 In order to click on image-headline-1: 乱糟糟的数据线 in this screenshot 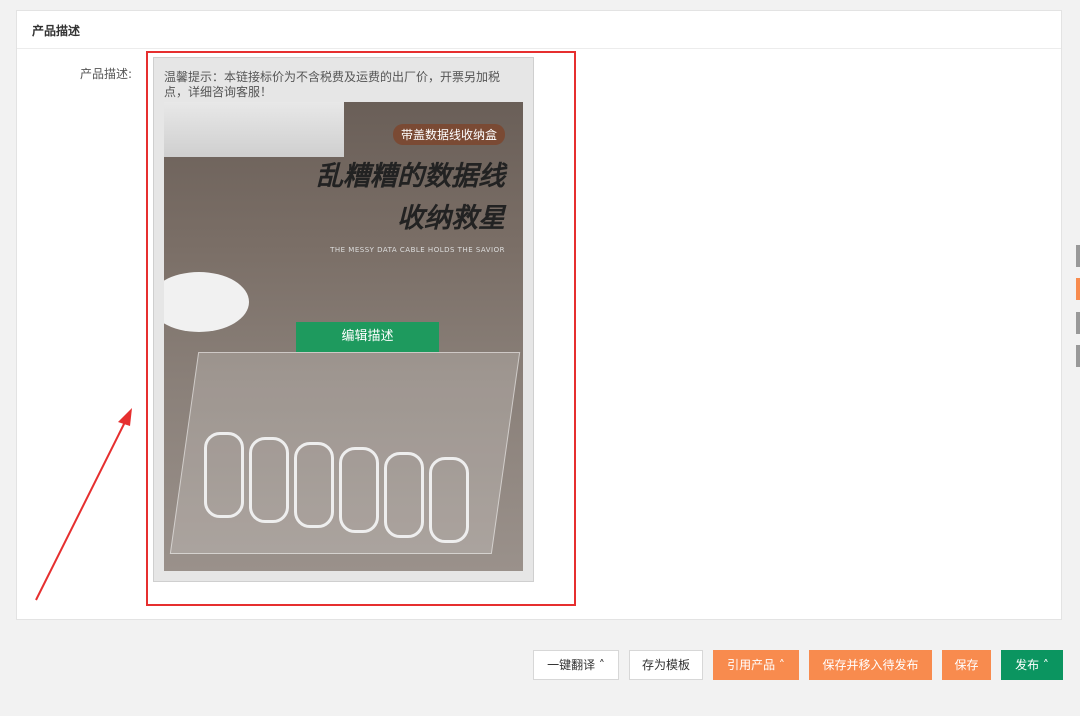, I will do `click(410, 176)`.